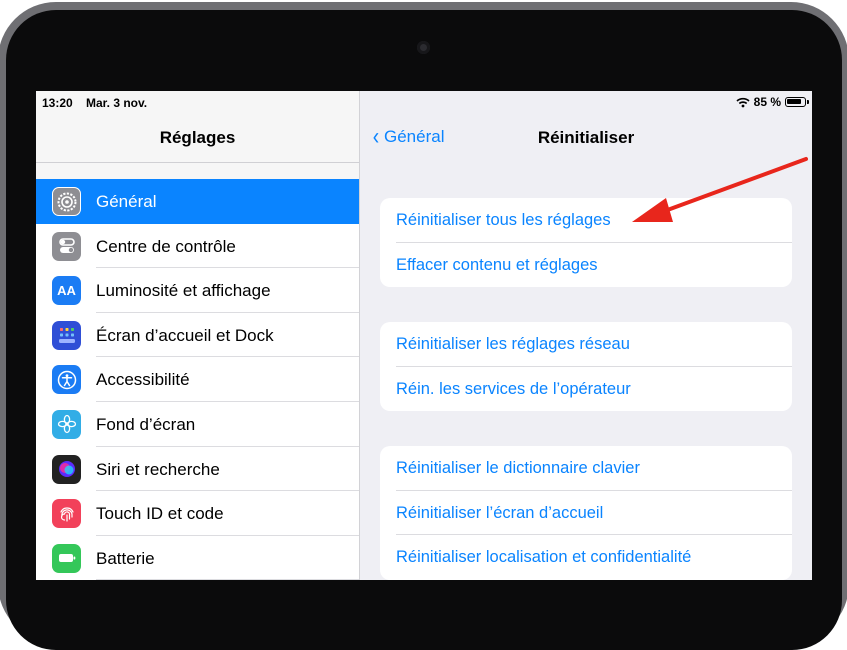 The height and width of the screenshot is (650, 847). What do you see at coordinates (720, 189) in the screenshot?
I see `annotation-arrow-icon` at bounding box center [720, 189].